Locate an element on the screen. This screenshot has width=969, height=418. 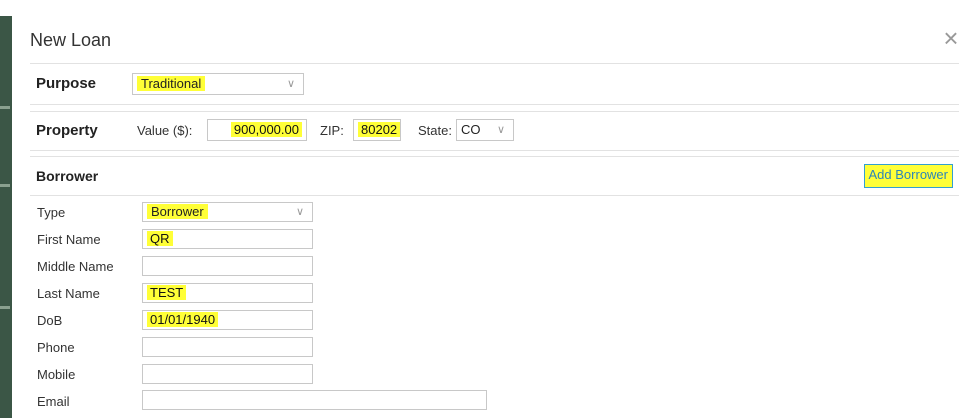
phone-label: Phone is located at coordinates (56, 347).